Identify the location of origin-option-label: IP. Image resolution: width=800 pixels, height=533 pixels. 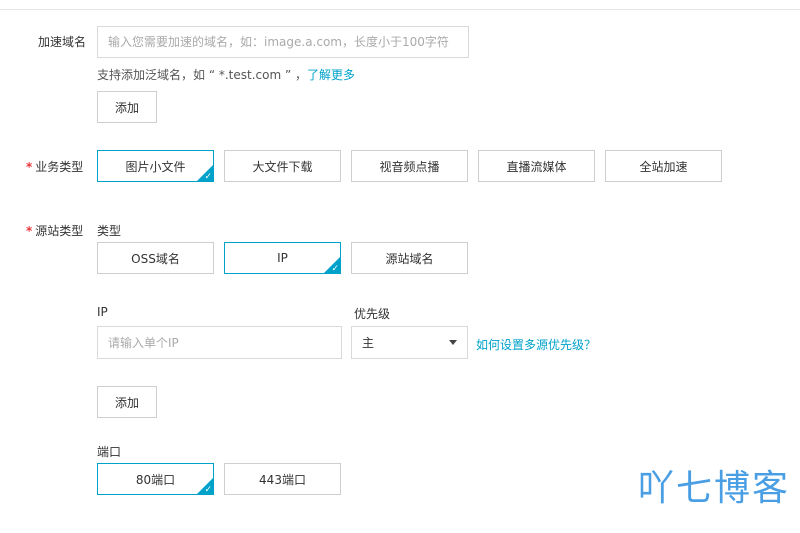
(282, 258).